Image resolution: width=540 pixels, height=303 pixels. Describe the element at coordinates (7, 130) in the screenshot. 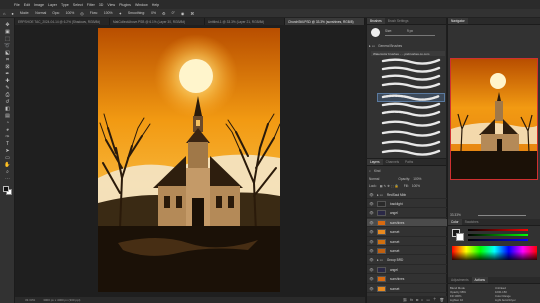

I see `dodge-tool-icon: ◕` at that location.